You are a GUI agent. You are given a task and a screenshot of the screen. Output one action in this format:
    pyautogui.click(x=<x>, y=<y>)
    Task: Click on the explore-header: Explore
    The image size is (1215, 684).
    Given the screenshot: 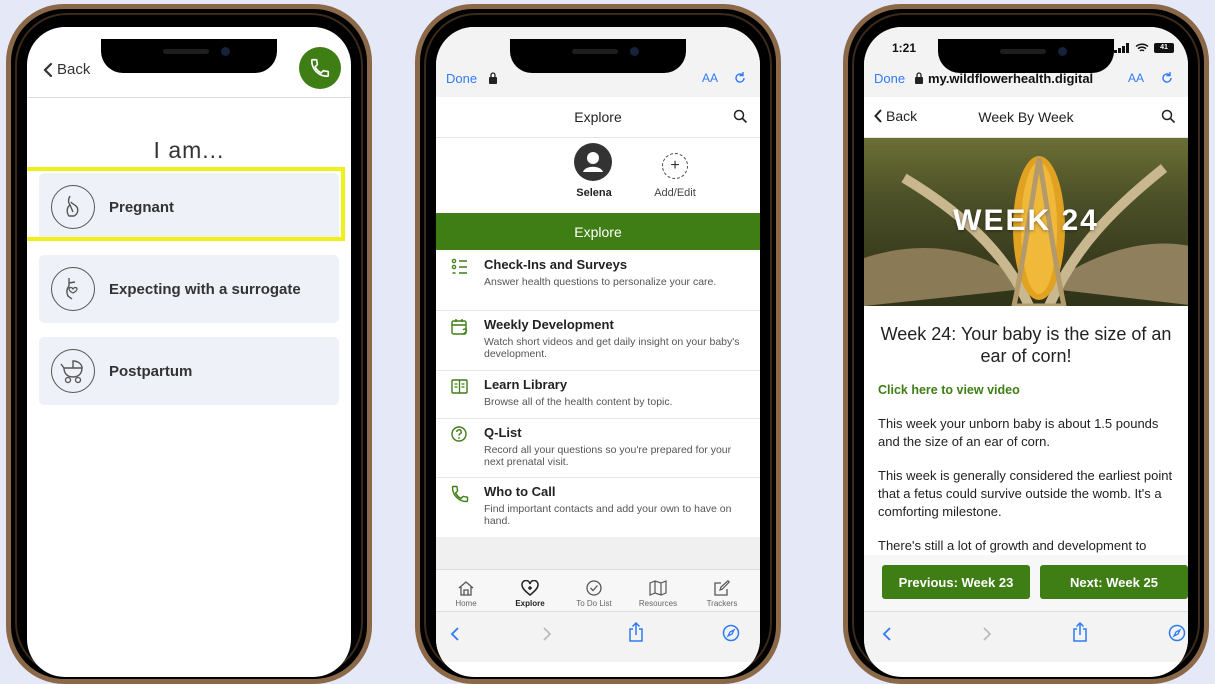 What is the action you would take?
    pyautogui.click(x=598, y=117)
    